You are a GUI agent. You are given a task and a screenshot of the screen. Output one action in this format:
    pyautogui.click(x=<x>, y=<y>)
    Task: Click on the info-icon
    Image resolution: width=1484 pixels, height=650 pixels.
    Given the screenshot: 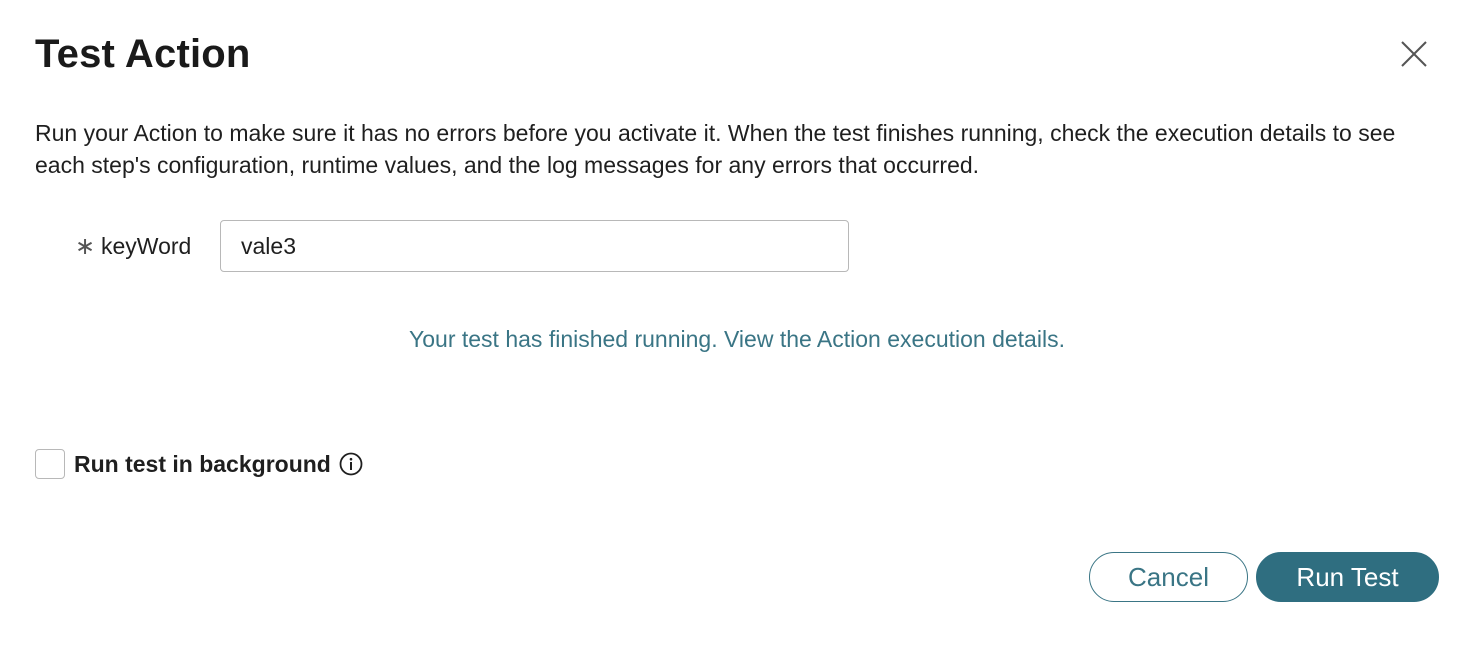 What is the action you would take?
    pyautogui.click(x=351, y=464)
    